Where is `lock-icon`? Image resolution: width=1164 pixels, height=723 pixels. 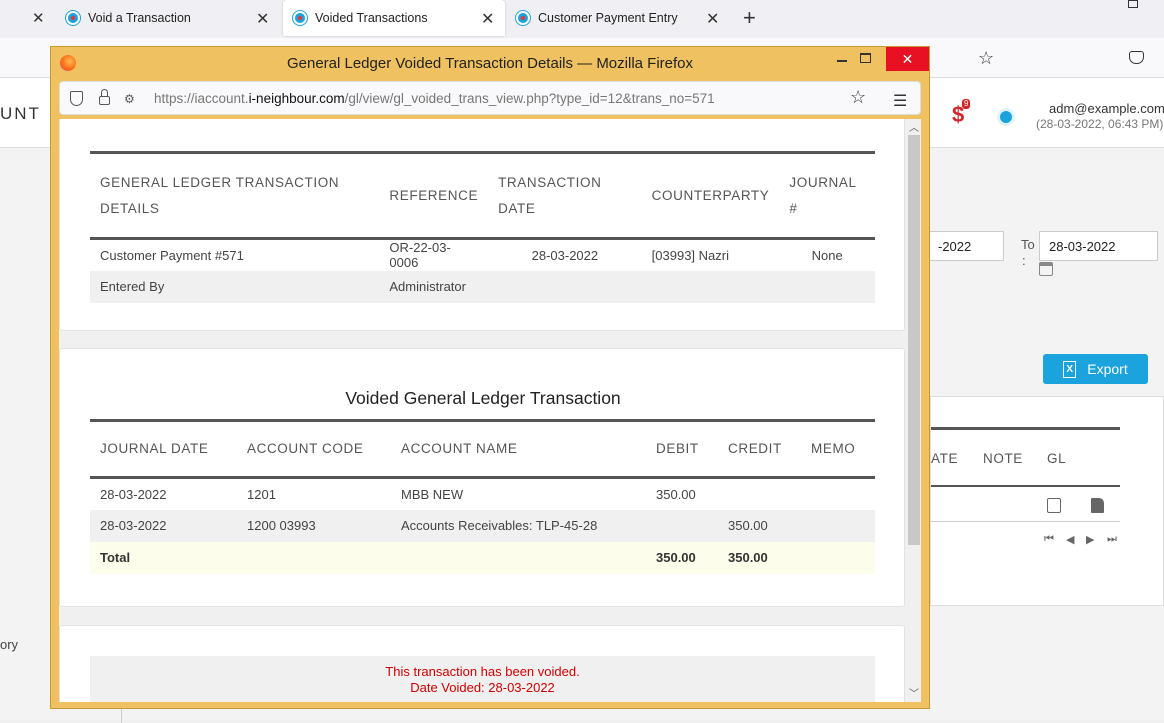
lock-icon is located at coordinates (104, 100).